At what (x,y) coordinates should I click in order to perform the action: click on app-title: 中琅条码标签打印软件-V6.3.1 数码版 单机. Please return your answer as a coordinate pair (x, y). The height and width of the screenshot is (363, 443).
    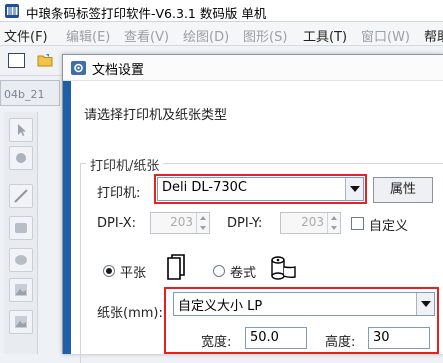
    Looking at the image, I should click on (146, 13).